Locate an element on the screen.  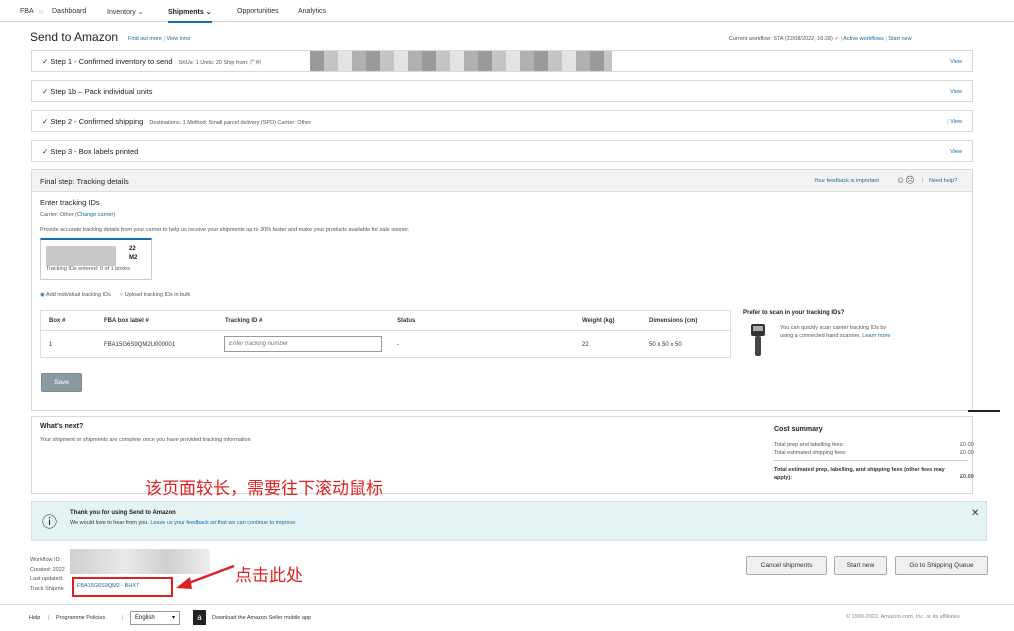
chevron-down-icon: ⌄ is located at coordinates (140, 12).